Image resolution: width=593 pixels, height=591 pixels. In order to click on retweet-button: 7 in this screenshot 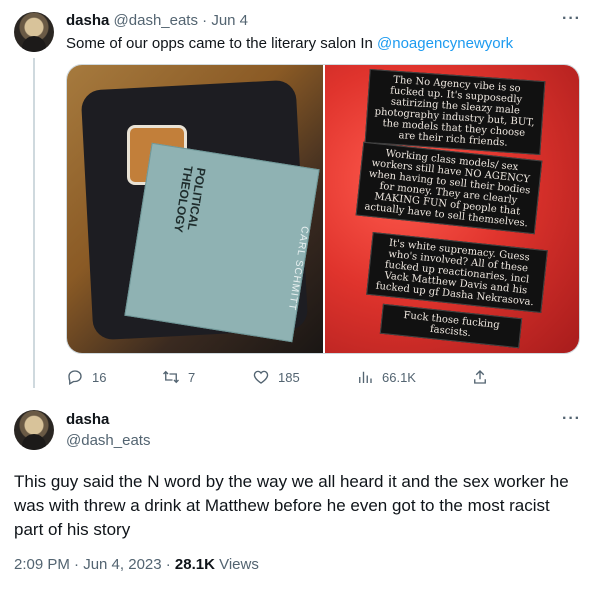, I will do `click(178, 377)`.